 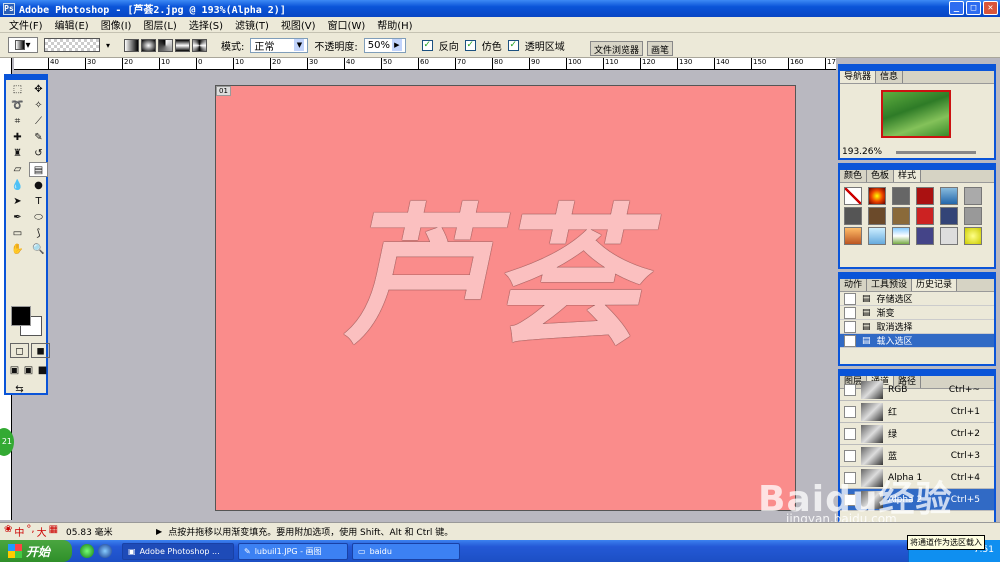 I want to click on angle-gradient-icon, so click(x=166, y=45).